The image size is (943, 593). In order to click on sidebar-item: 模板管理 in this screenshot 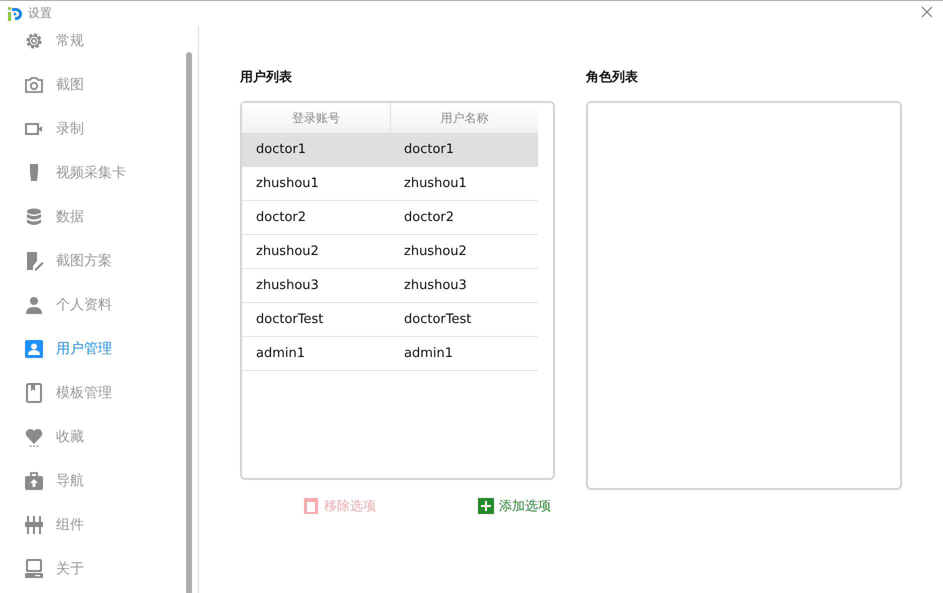, I will do `click(93, 393)`.